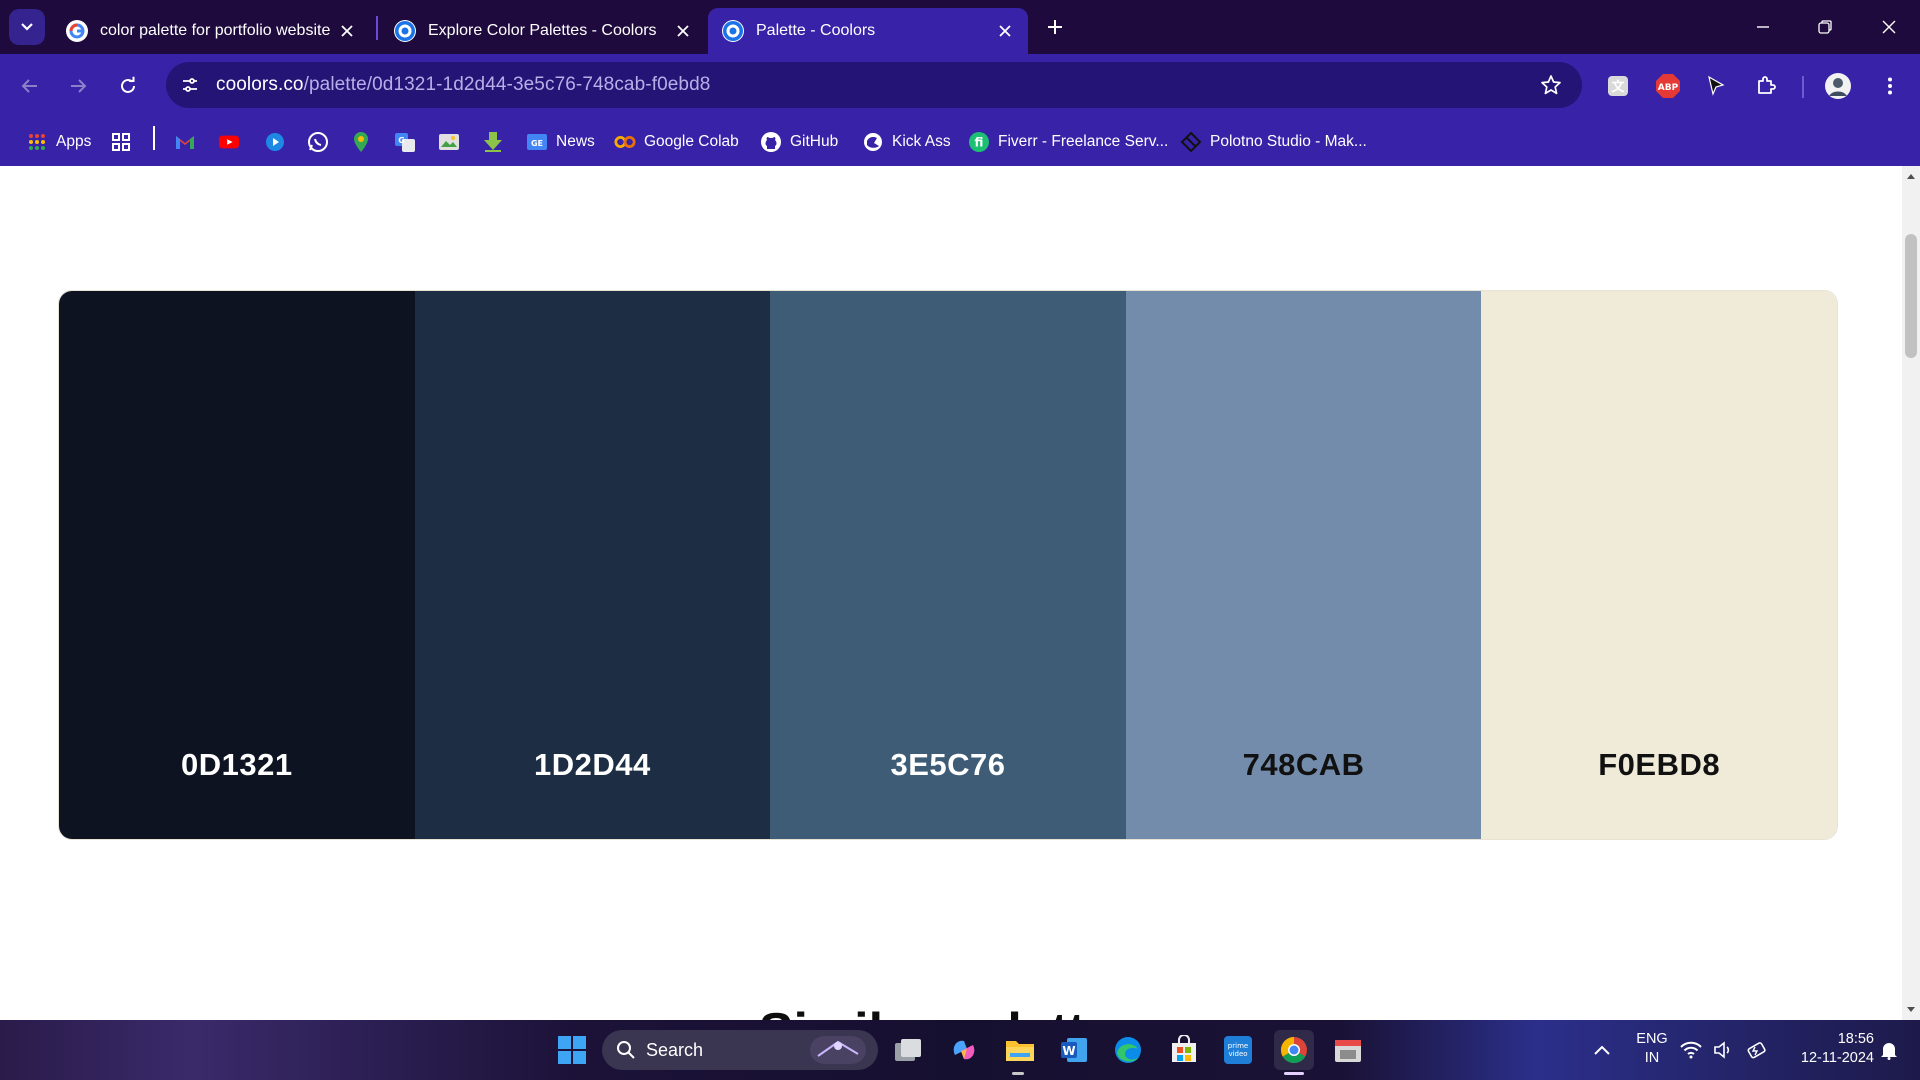 Image resolution: width=1920 pixels, height=1080 pixels. Describe the element at coordinates (1838, 86) in the screenshot. I see `profile-avatar-icon` at that location.